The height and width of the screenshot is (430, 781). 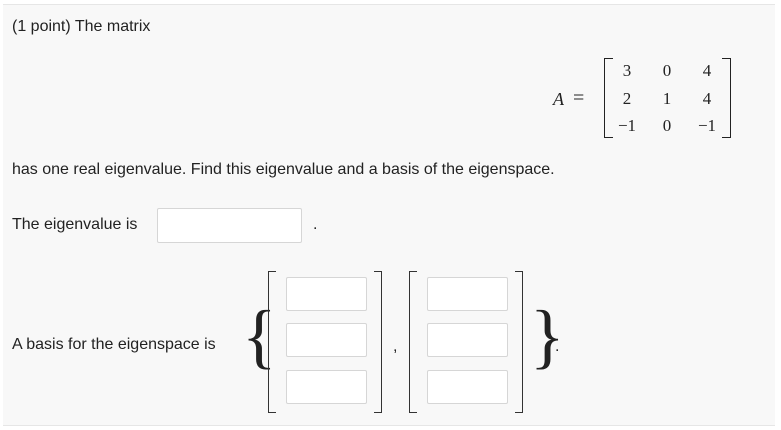 I want to click on eigenvalue-period: ., so click(x=315, y=224).